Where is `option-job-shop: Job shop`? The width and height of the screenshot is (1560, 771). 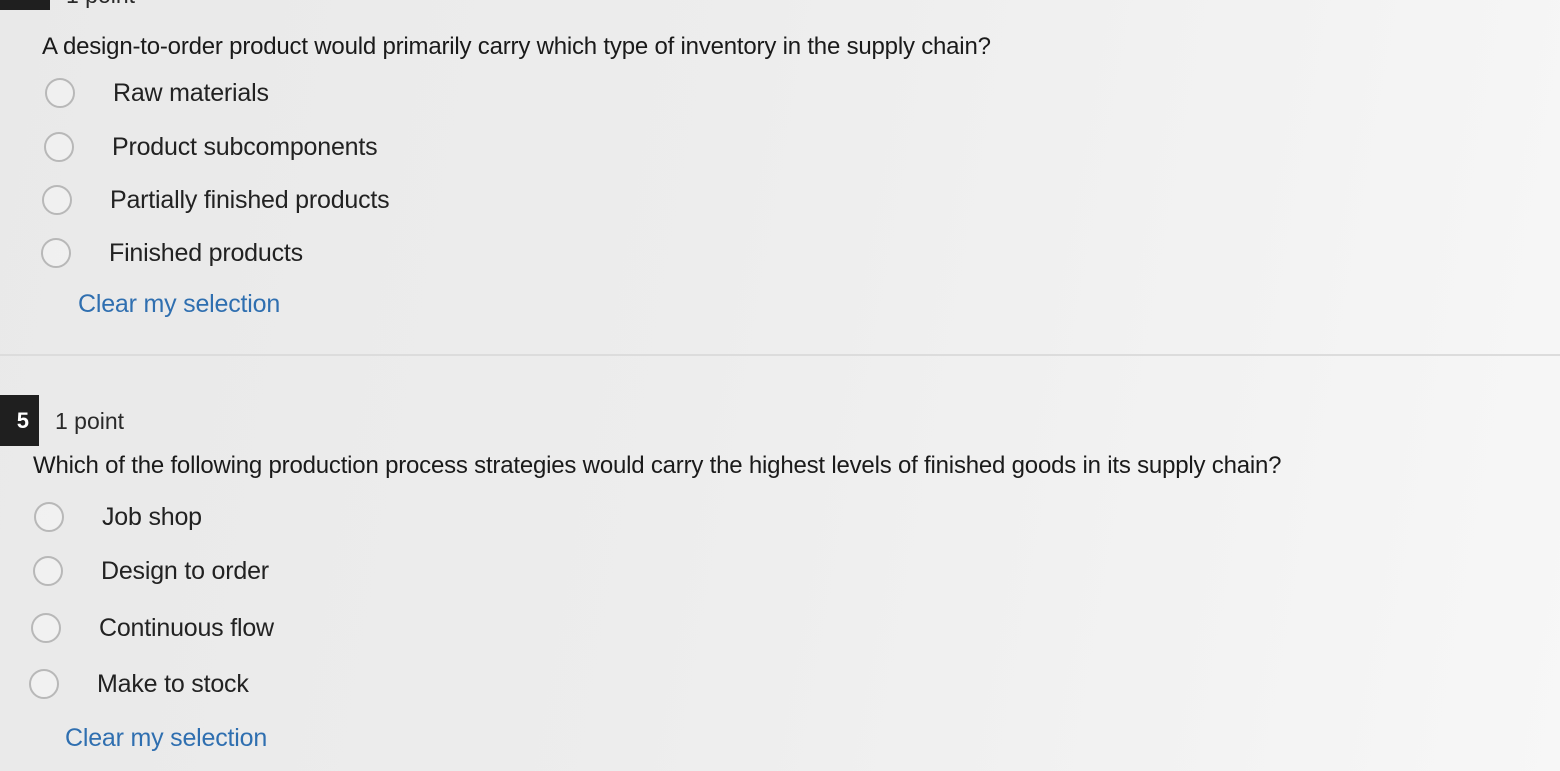
option-job-shop: Job shop is located at coordinates (118, 517).